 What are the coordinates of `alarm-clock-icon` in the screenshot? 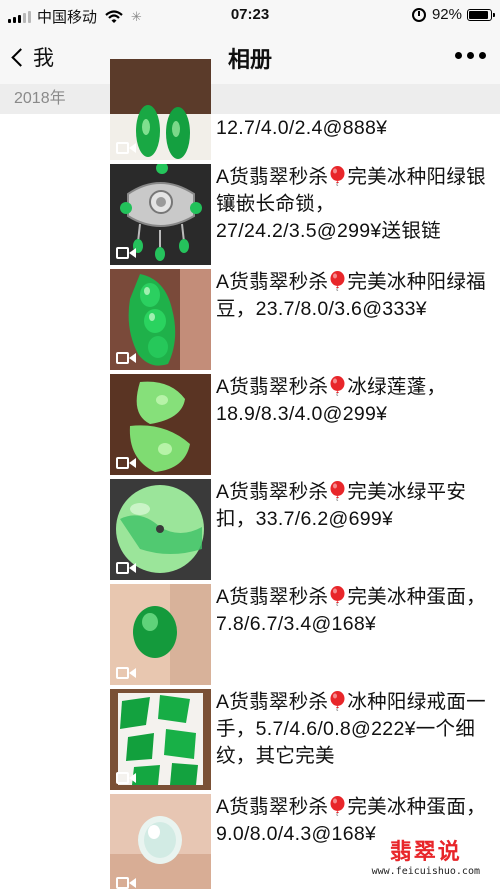 It's located at (418, 14).